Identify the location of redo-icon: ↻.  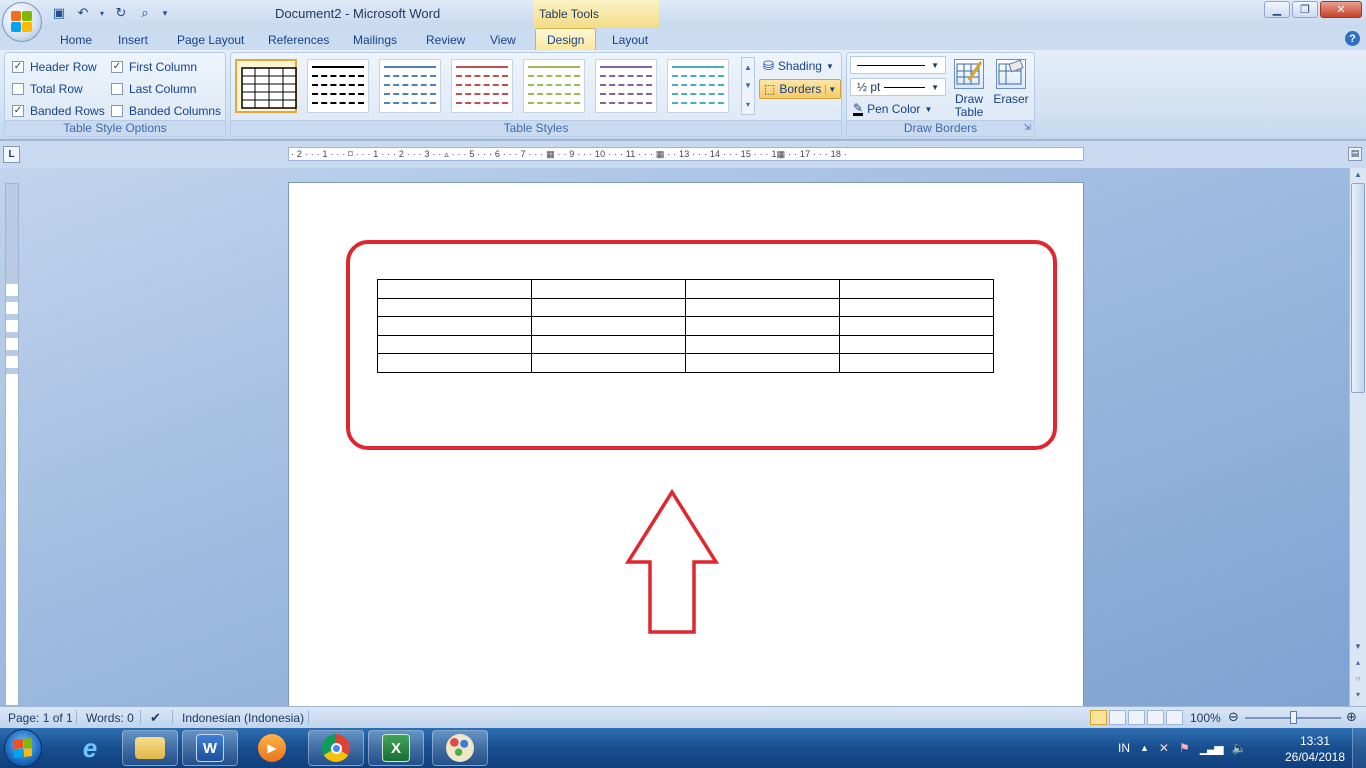
(121, 13).